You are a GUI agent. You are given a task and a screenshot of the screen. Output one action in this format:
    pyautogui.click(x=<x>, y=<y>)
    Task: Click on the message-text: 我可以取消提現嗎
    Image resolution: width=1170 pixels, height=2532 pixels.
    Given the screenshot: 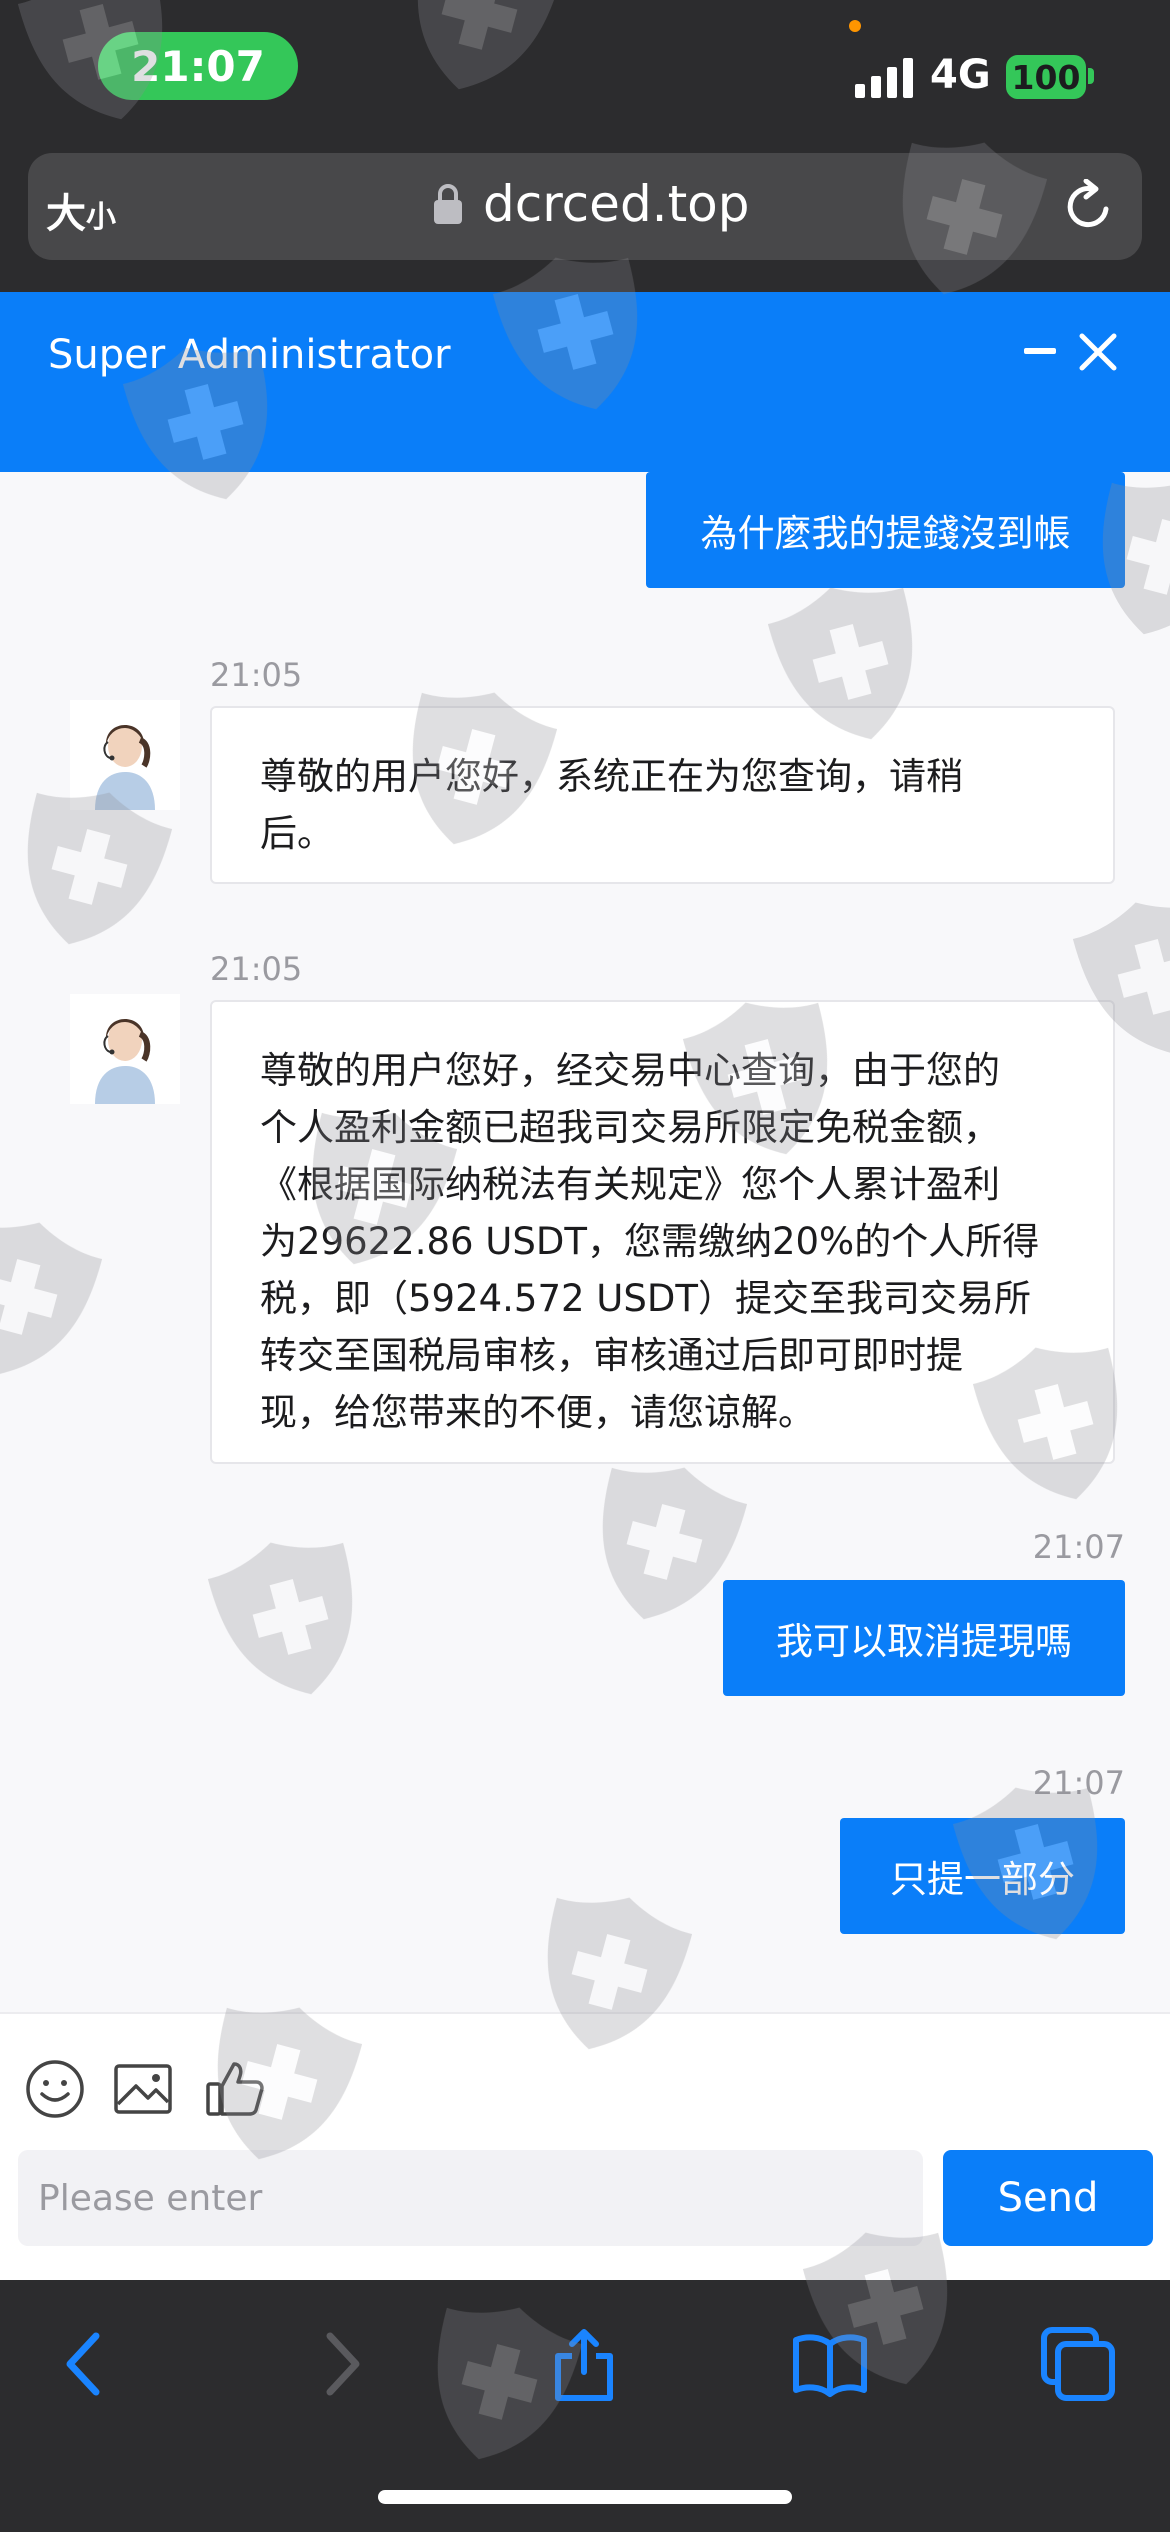 What is the action you would take?
    pyautogui.click(x=924, y=1641)
    